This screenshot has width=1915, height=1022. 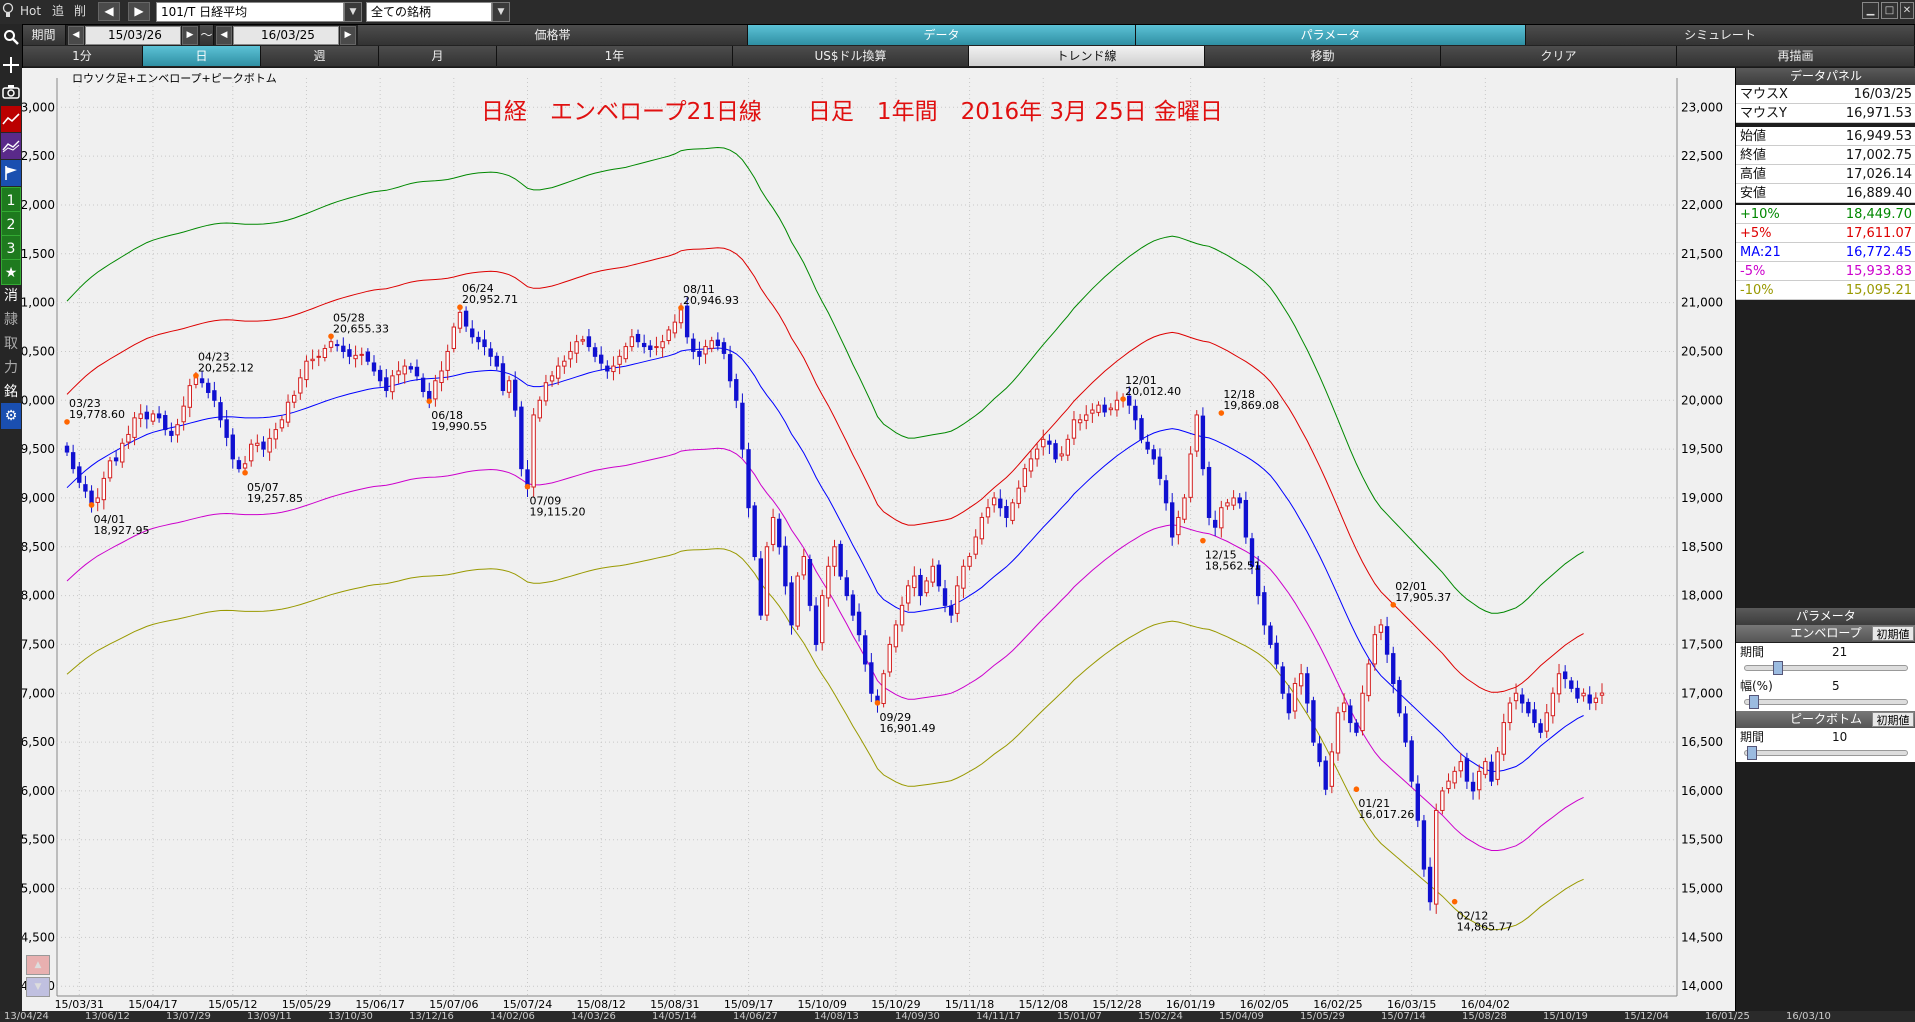 What do you see at coordinates (1702, 693) in the screenshot?
I see `y-tick-label-right: 17,000` at bounding box center [1702, 693].